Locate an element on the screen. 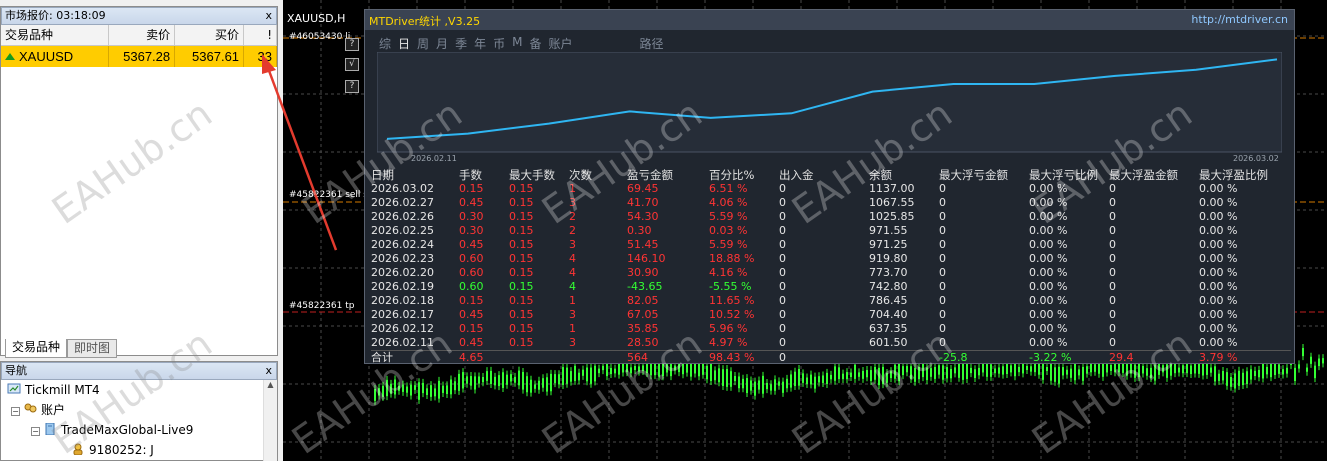 This screenshot has height=461, width=1327. check-button: √ is located at coordinates (352, 64).